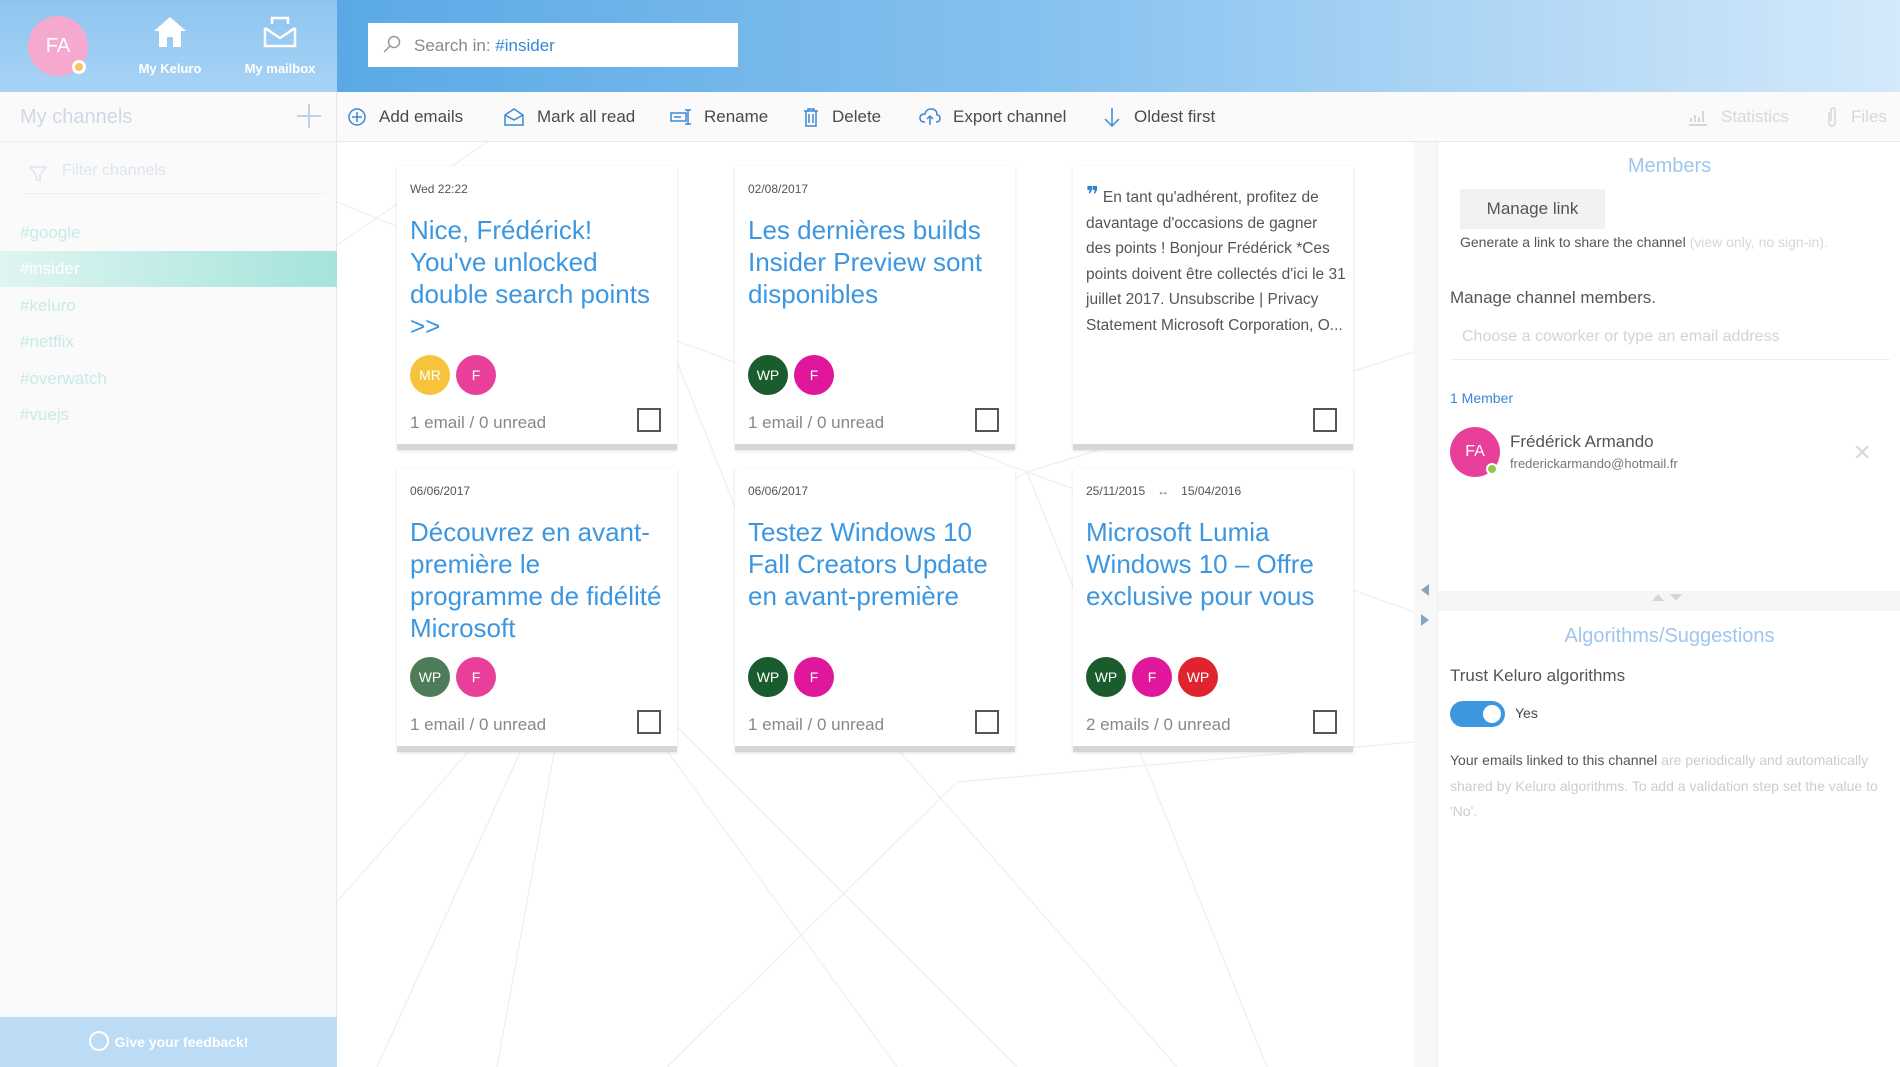 This screenshot has width=1900, height=1067. I want to click on card-avatars: WP F WP, so click(1155, 677).